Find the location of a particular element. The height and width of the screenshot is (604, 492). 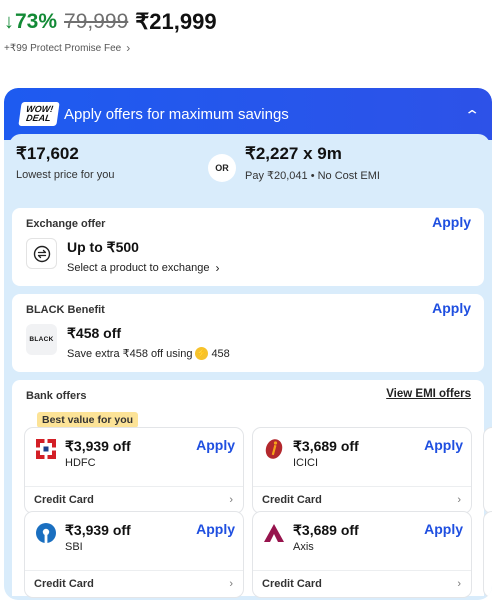

supercoin-icon: ⚡ is located at coordinates (202, 353).